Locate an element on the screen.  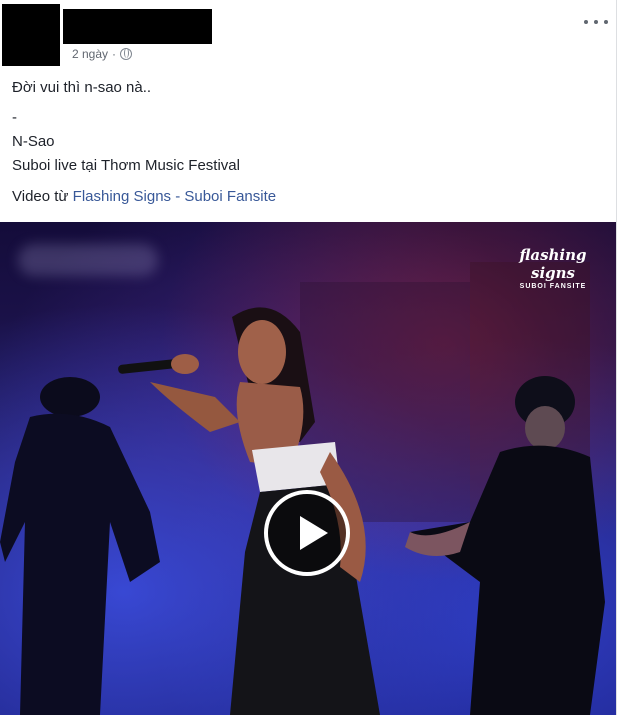
watermark-title: flashing signs is located at coordinates (553, 264).